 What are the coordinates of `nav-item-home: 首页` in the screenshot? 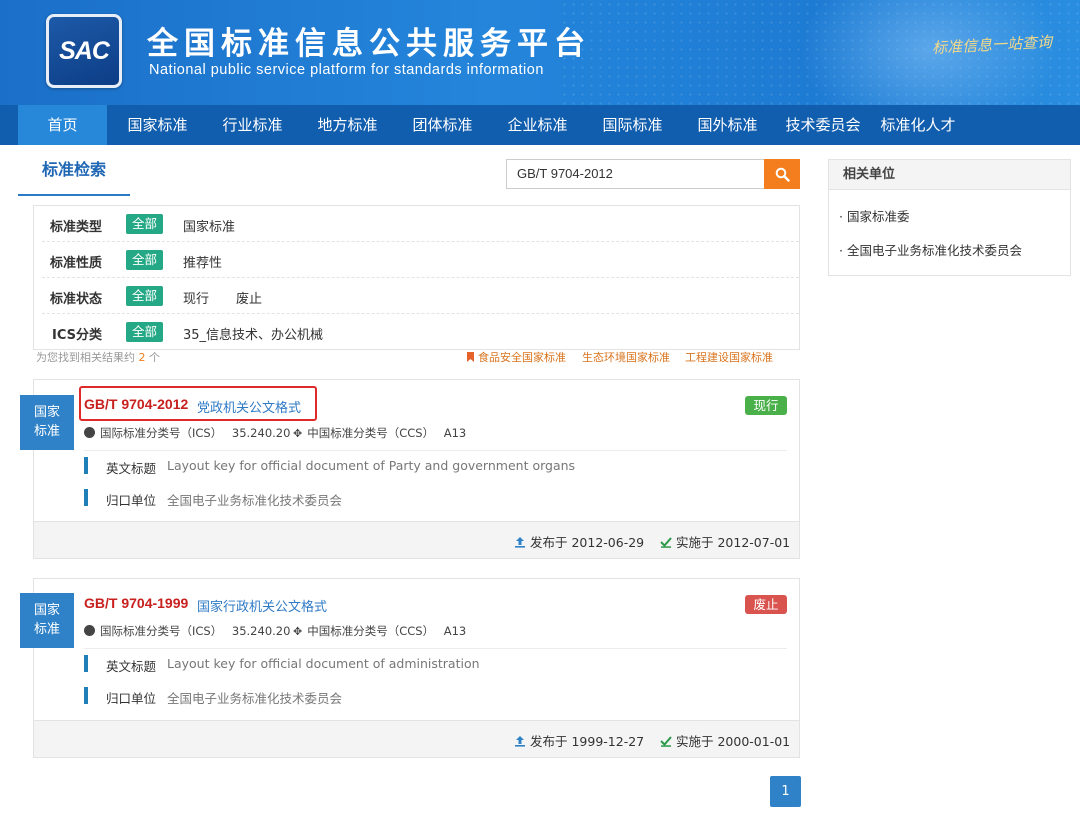 It's located at (62, 125).